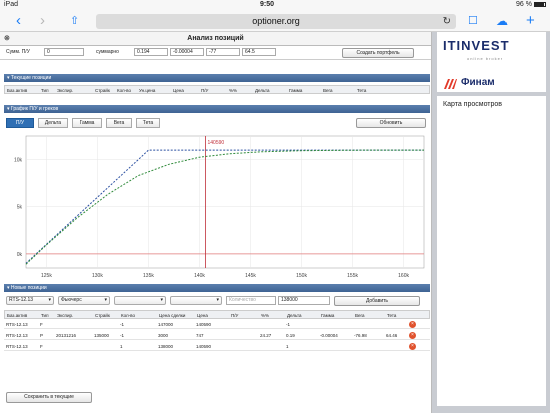  Describe the element at coordinates (53, 123) in the screenshot. I see `tab-delta: Дельта` at that location.